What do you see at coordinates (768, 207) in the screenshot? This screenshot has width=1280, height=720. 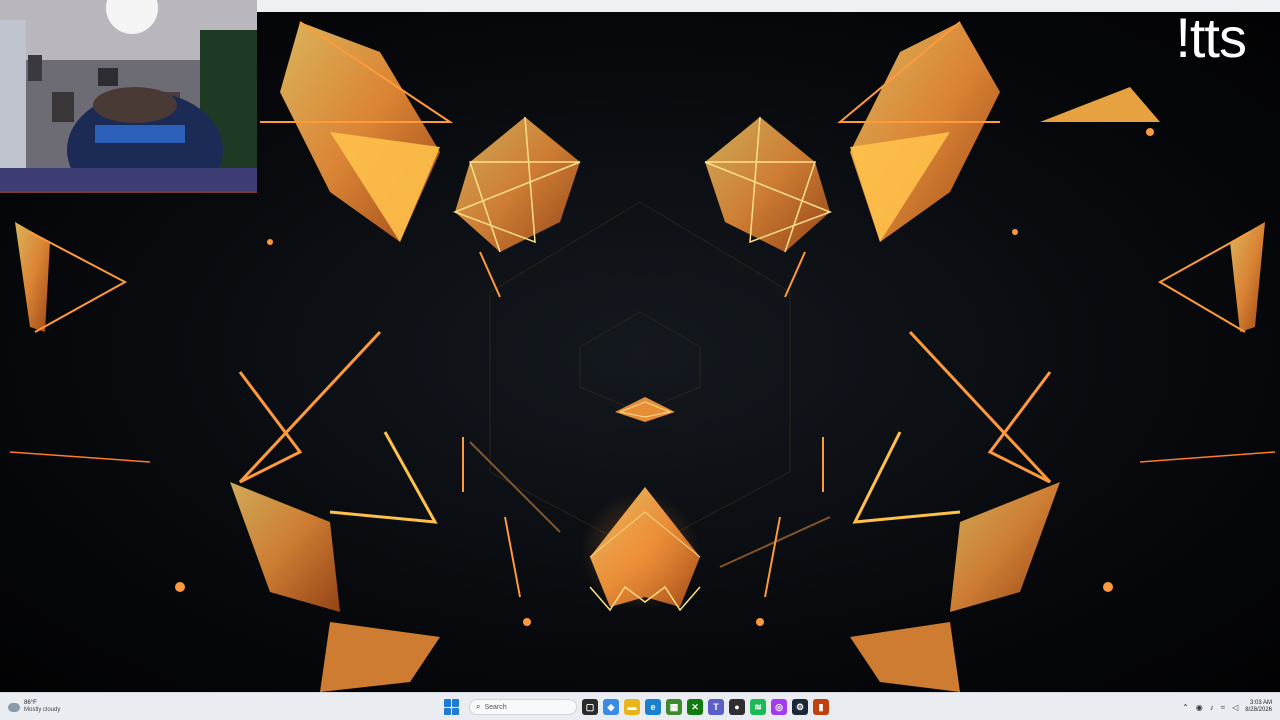 I see `crystal-upper-right-inner` at bounding box center [768, 207].